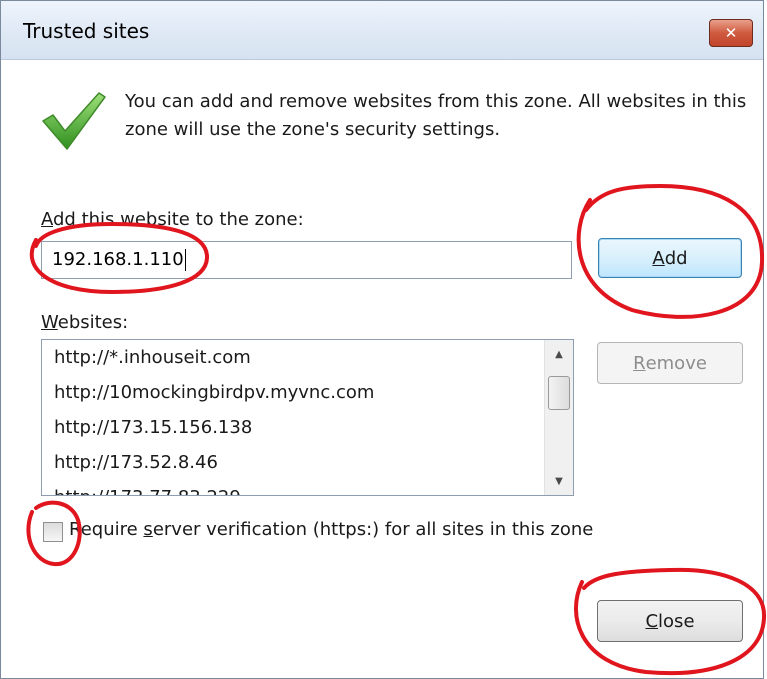 Image resolution: width=767 pixels, height=679 pixels. I want to click on remove-button: Remove, so click(670, 363).